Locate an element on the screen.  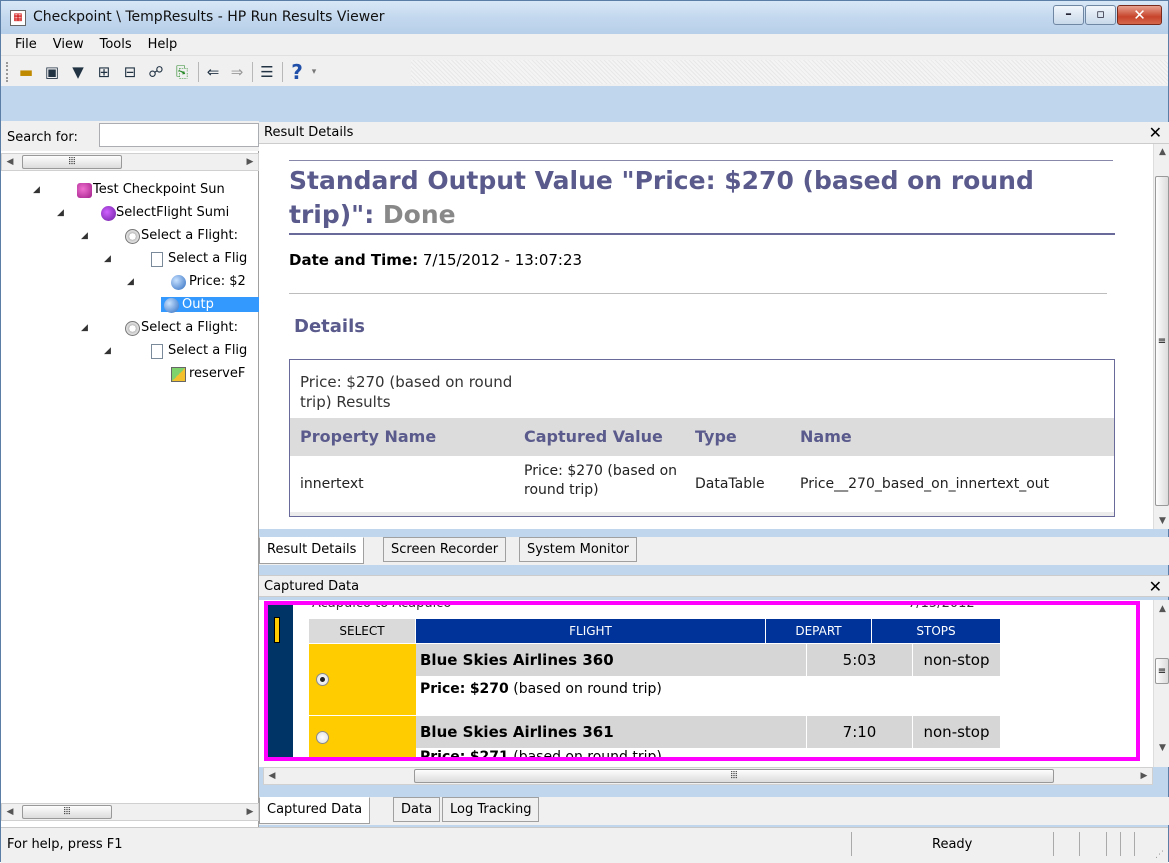
tab-captured-data: Captured Data is located at coordinates (315, 810).